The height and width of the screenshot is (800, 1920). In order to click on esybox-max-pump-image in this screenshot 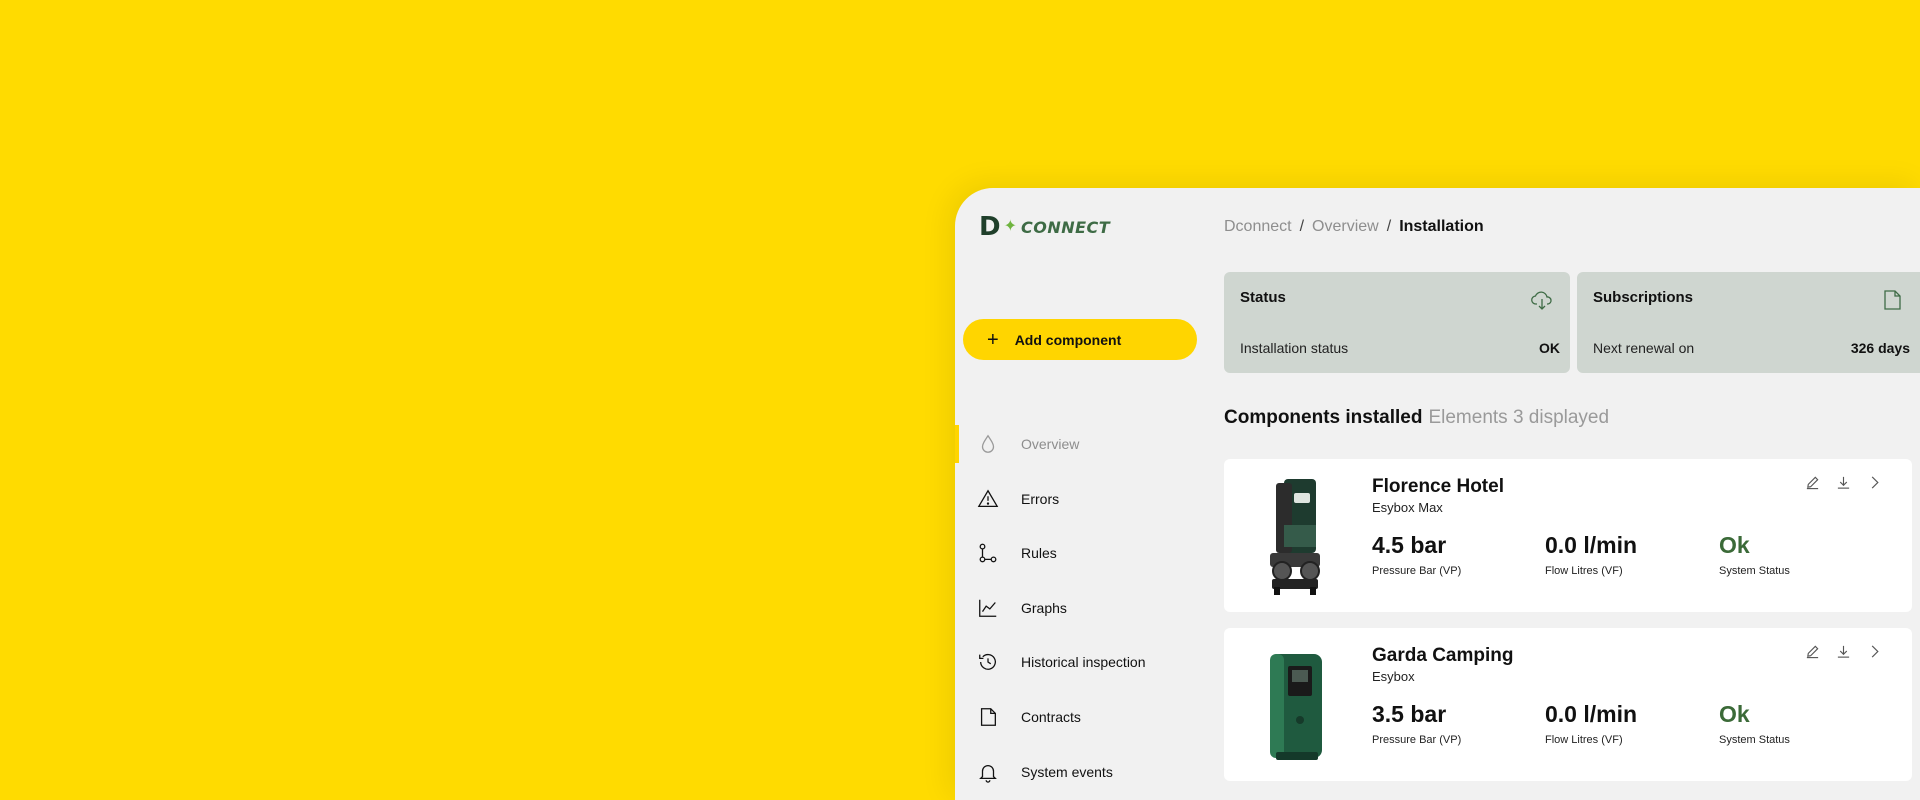, I will do `click(1295, 537)`.